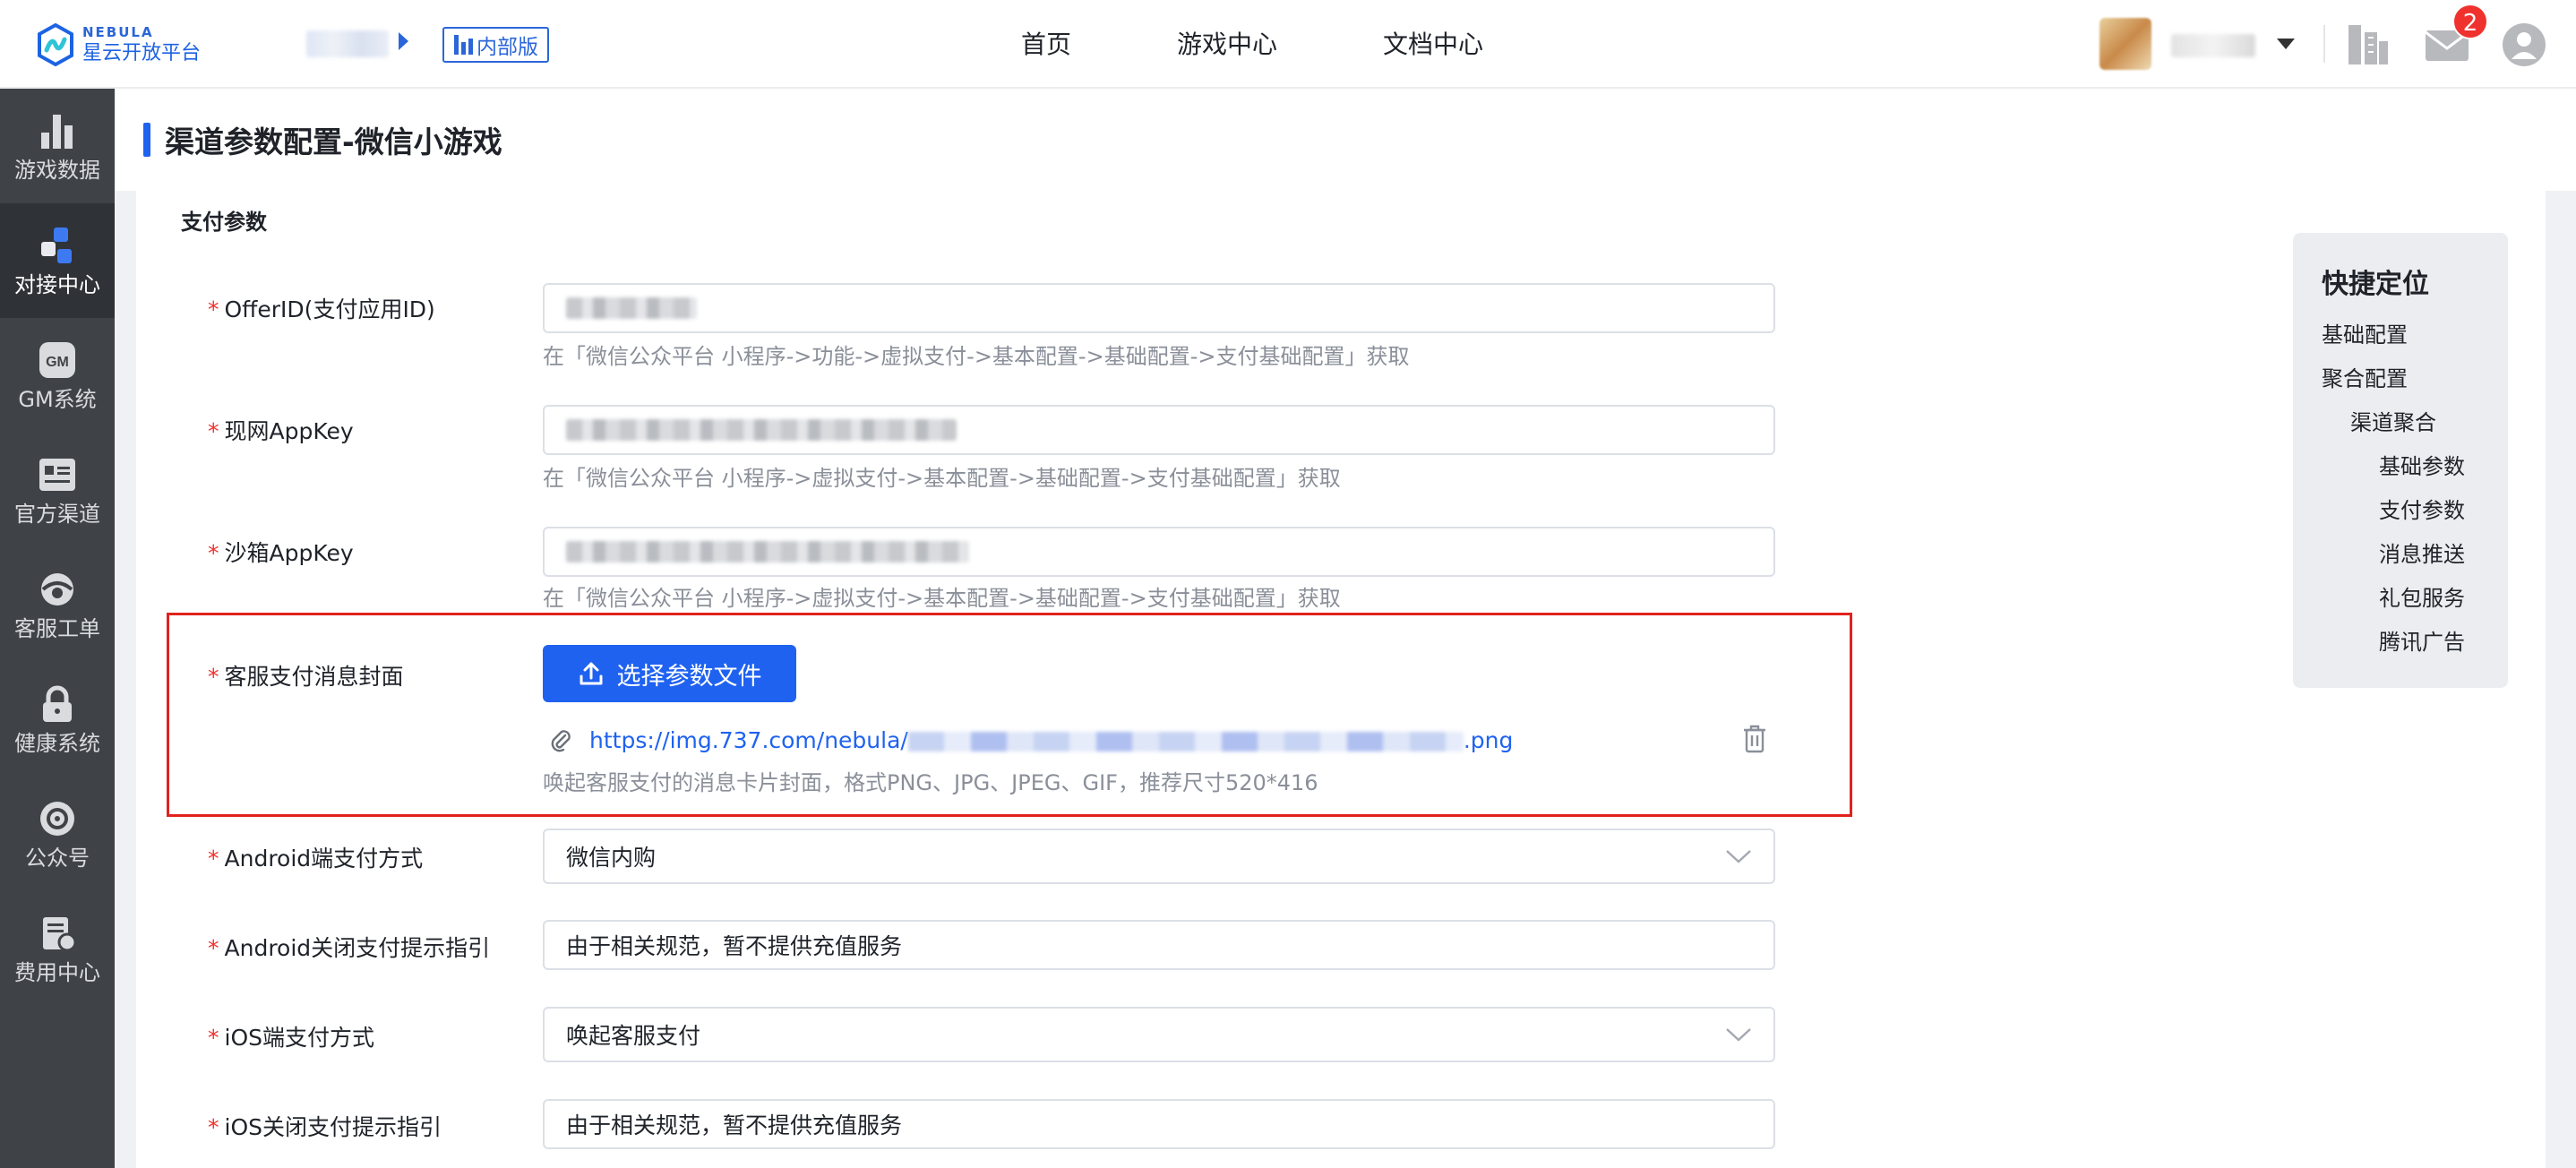  Describe the element at coordinates (1159, 1124) in the screenshot. I see `ios-close-tip-input: 由于相关规范，暂不提供充值服务` at that location.